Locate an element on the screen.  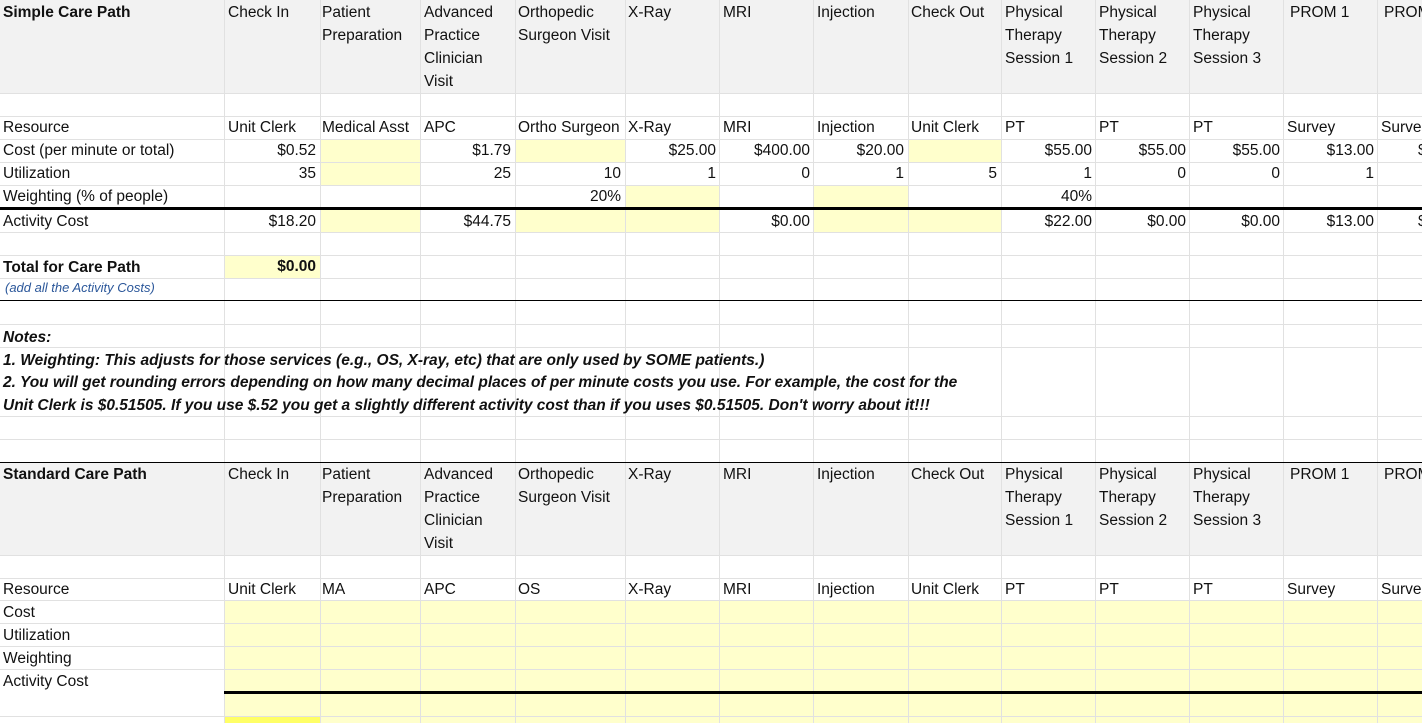
header-pt2: Physical Therapy Session 2 is located at coordinates (1133, 35).